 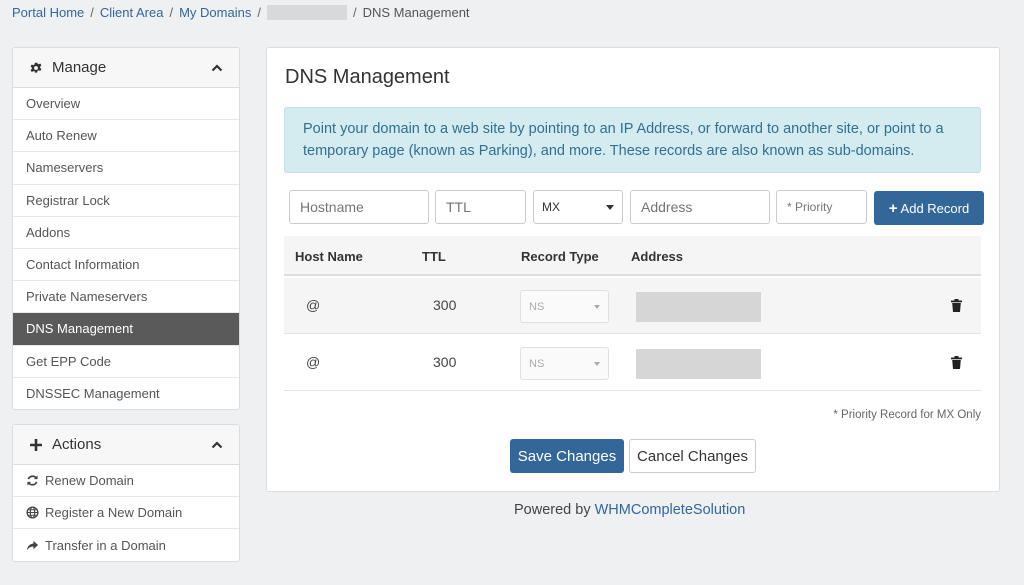 What do you see at coordinates (77, 444) in the screenshot?
I see `sidebar-actions-title: Actions` at bounding box center [77, 444].